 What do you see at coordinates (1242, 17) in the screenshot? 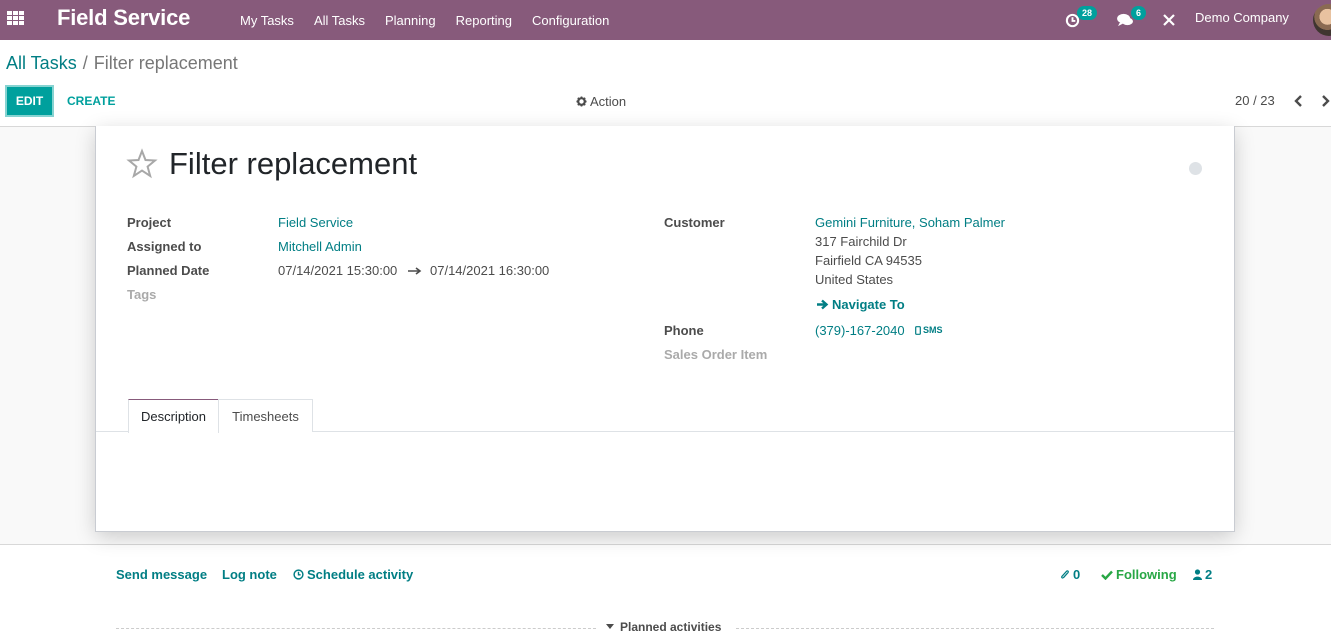
I see `company-switcher: Demo Company` at bounding box center [1242, 17].